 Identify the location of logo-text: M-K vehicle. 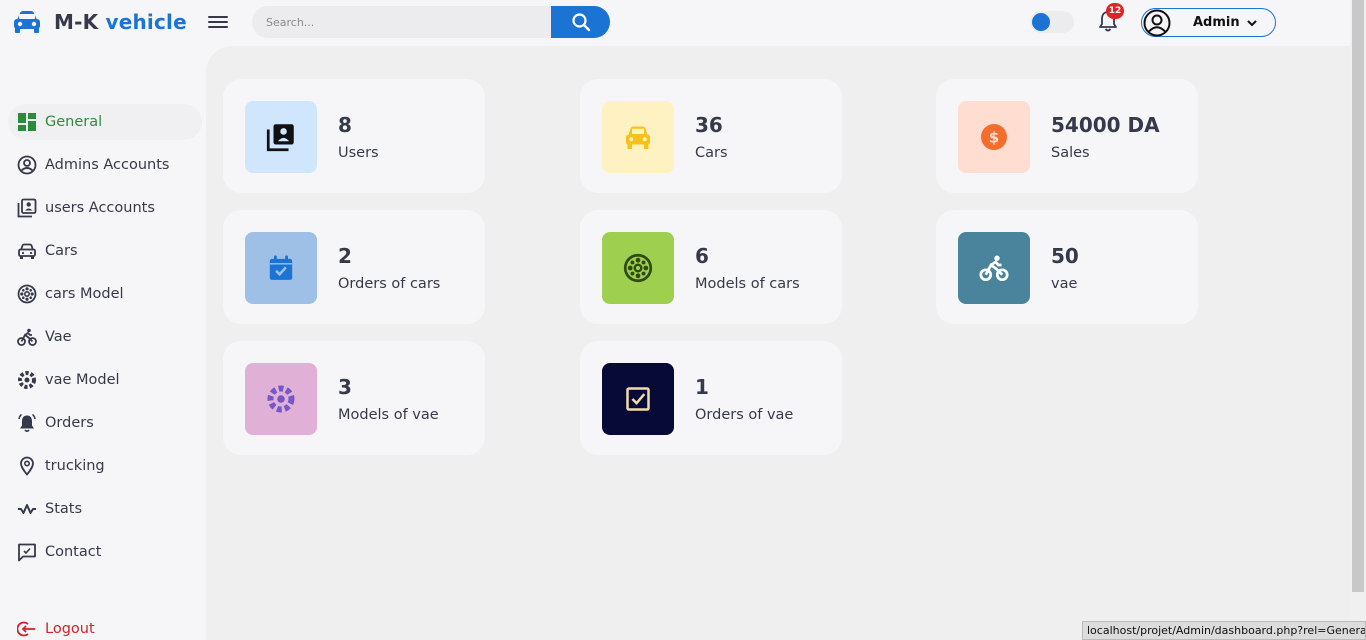
(120, 22).